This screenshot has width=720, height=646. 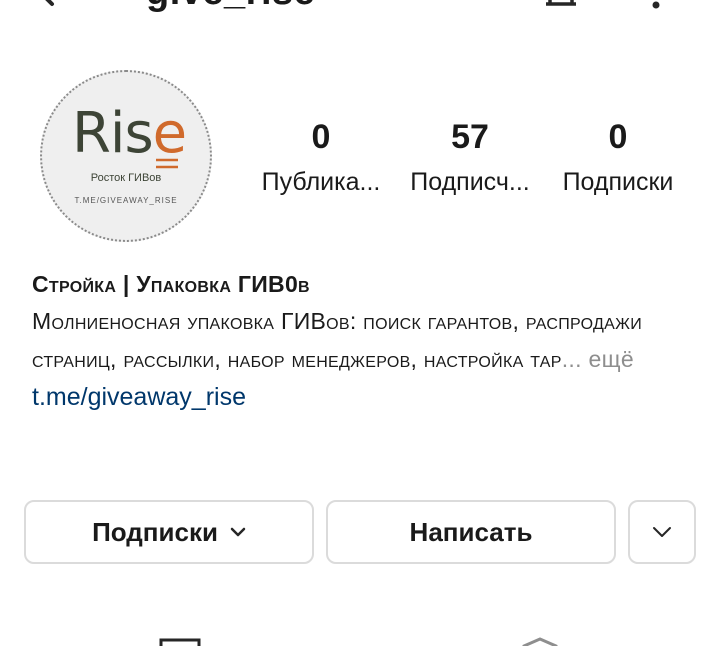 I want to click on avatar-link-text: T.ME/GIVEAWAY_RISE, so click(x=126, y=200).